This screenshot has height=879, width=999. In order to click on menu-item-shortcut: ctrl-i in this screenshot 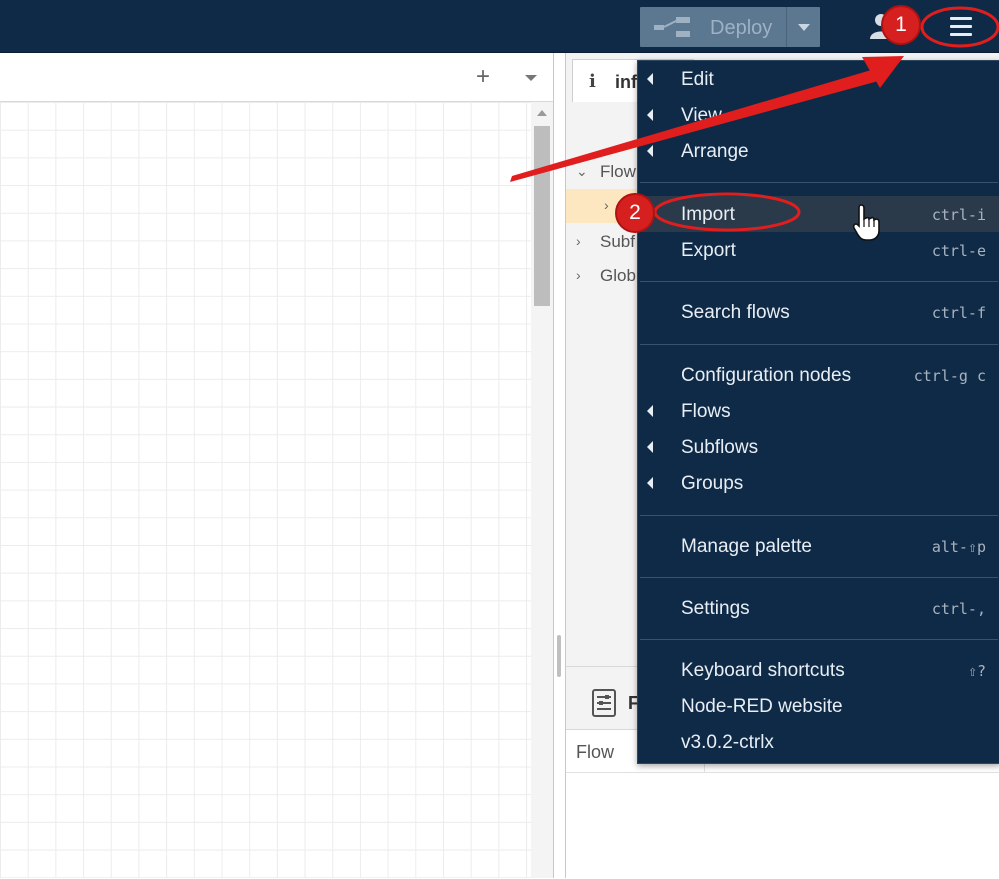, I will do `click(958, 215)`.